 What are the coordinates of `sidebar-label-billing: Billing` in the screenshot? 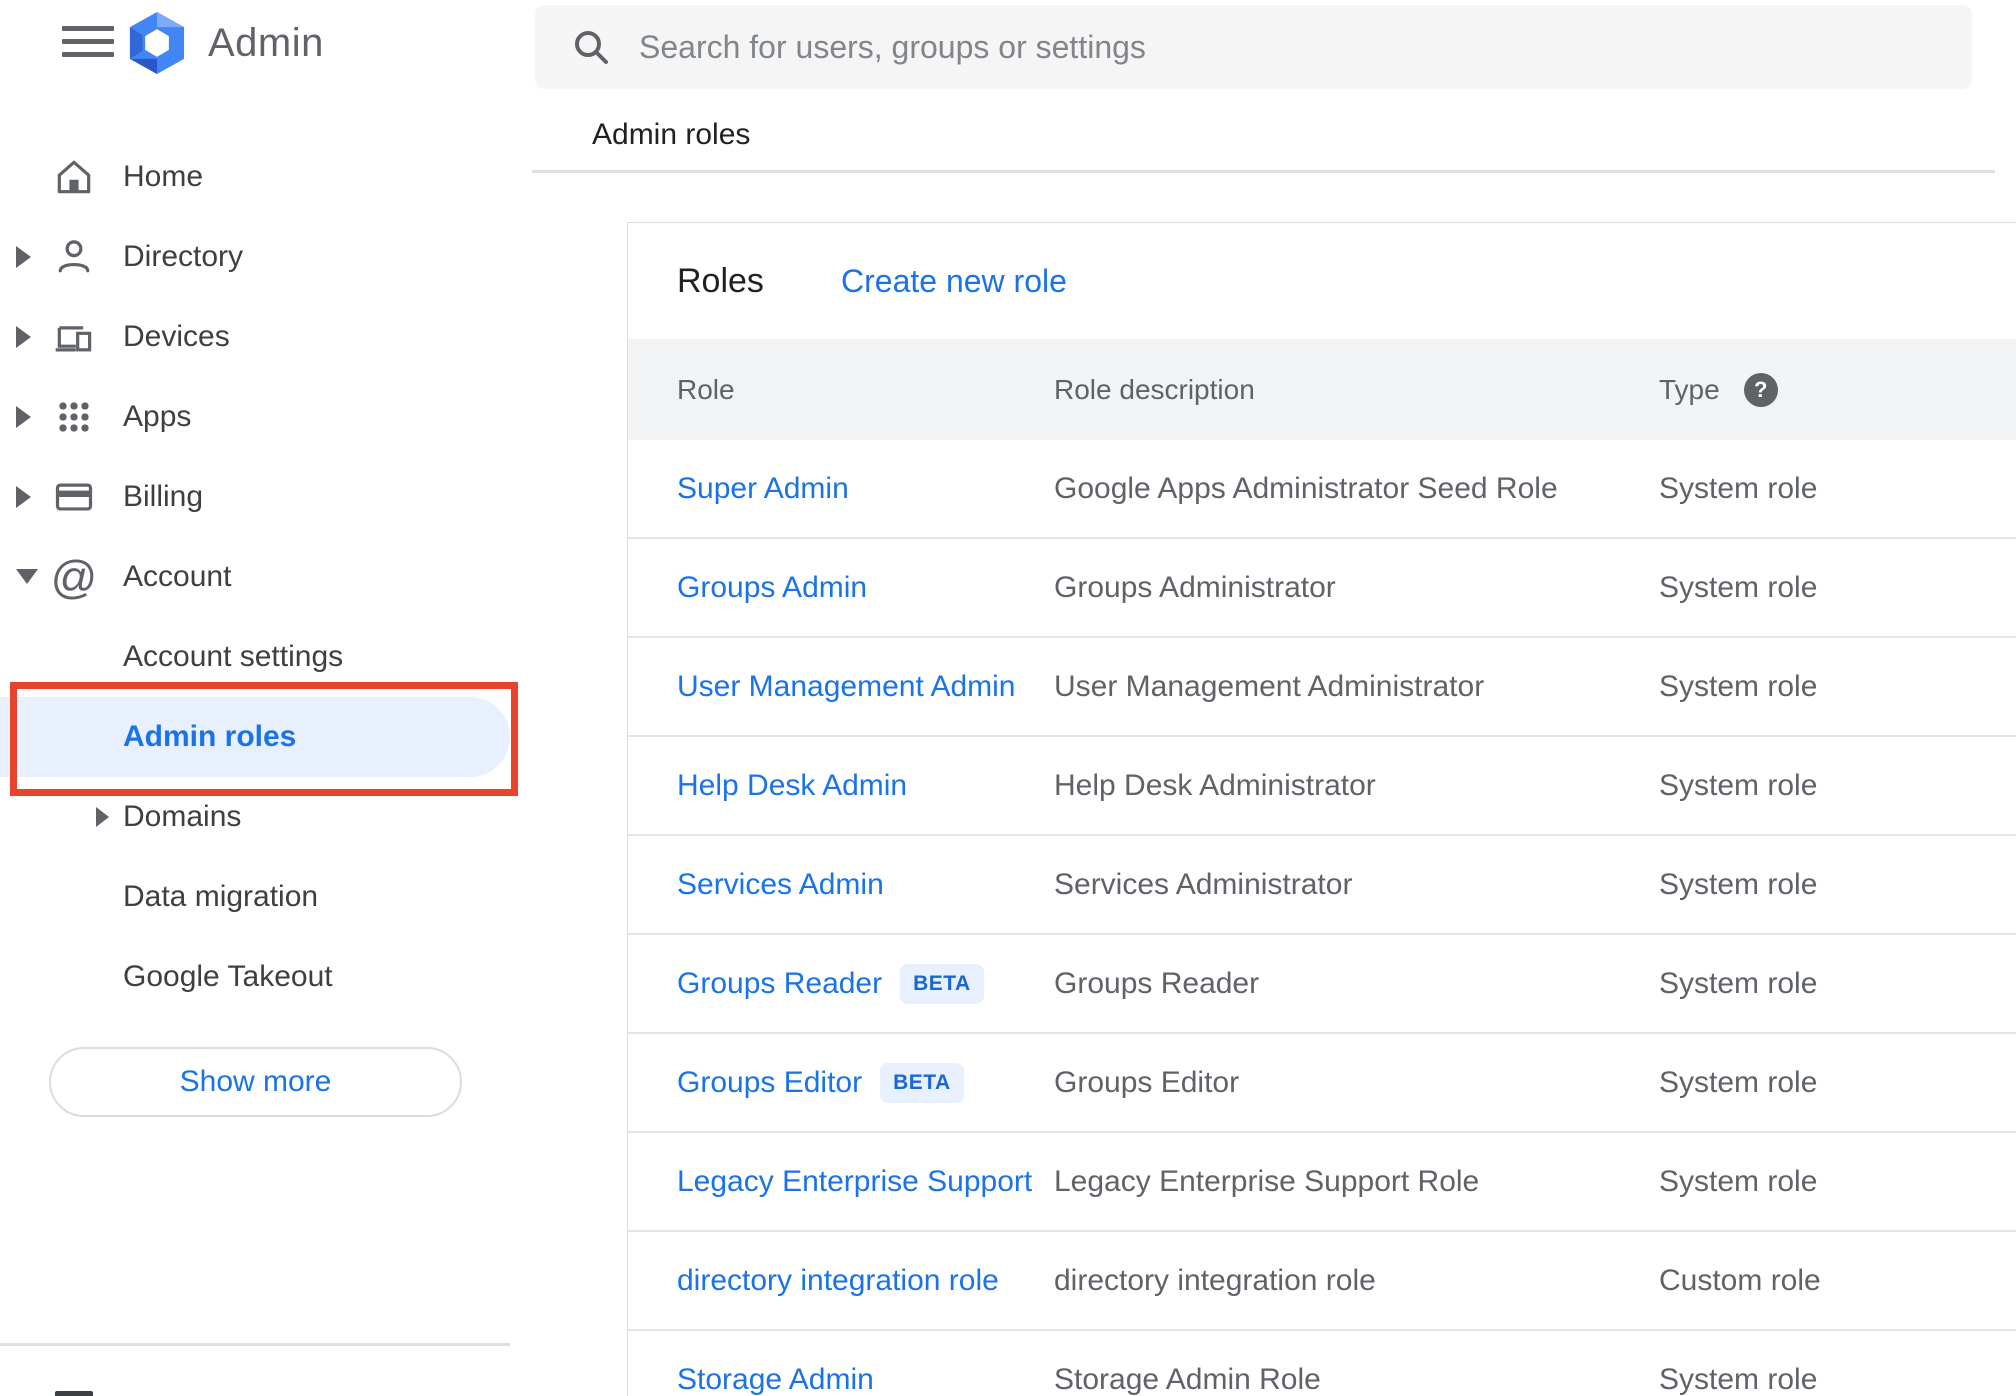 It's located at (163, 496).